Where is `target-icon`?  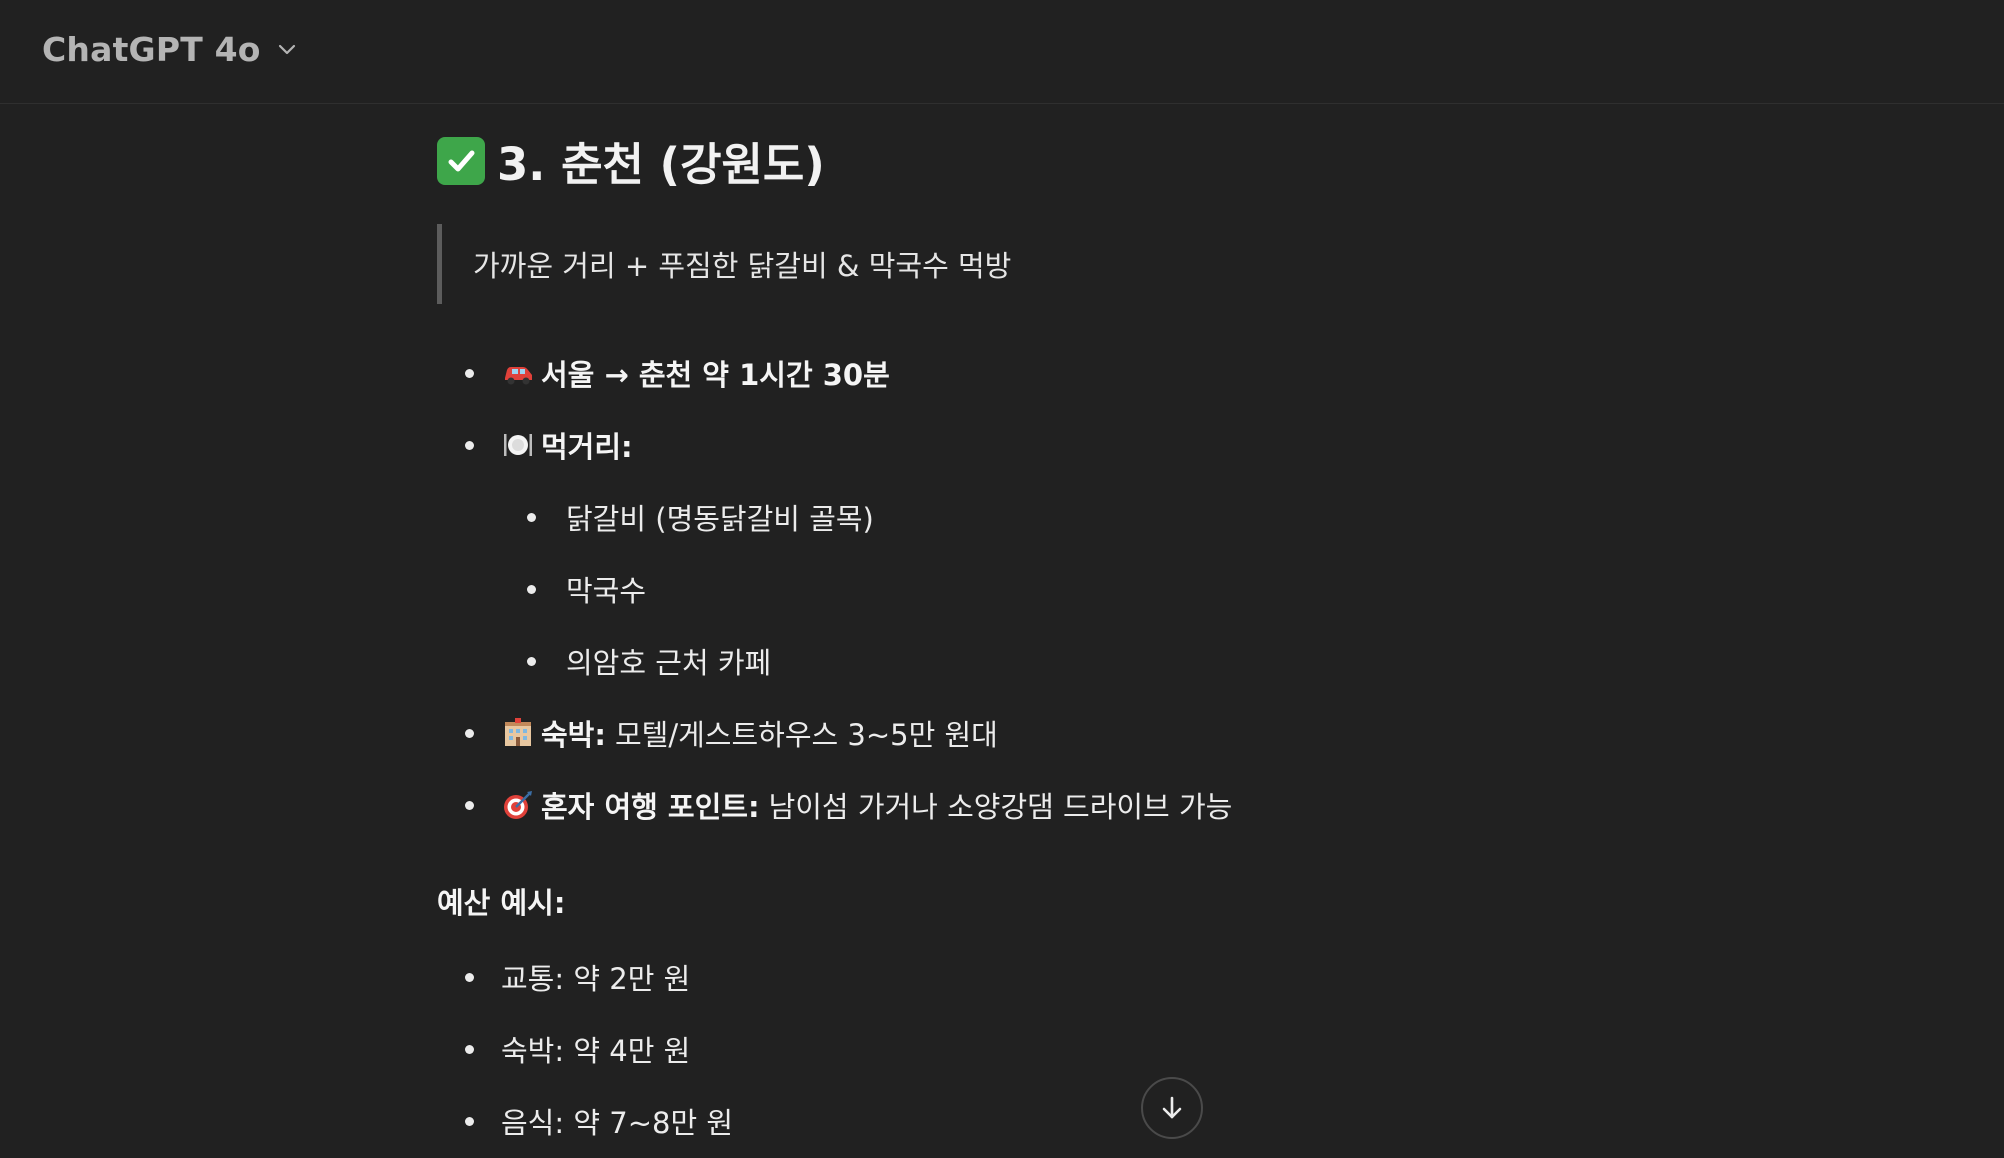
target-icon is located at coordinates (518, 805).